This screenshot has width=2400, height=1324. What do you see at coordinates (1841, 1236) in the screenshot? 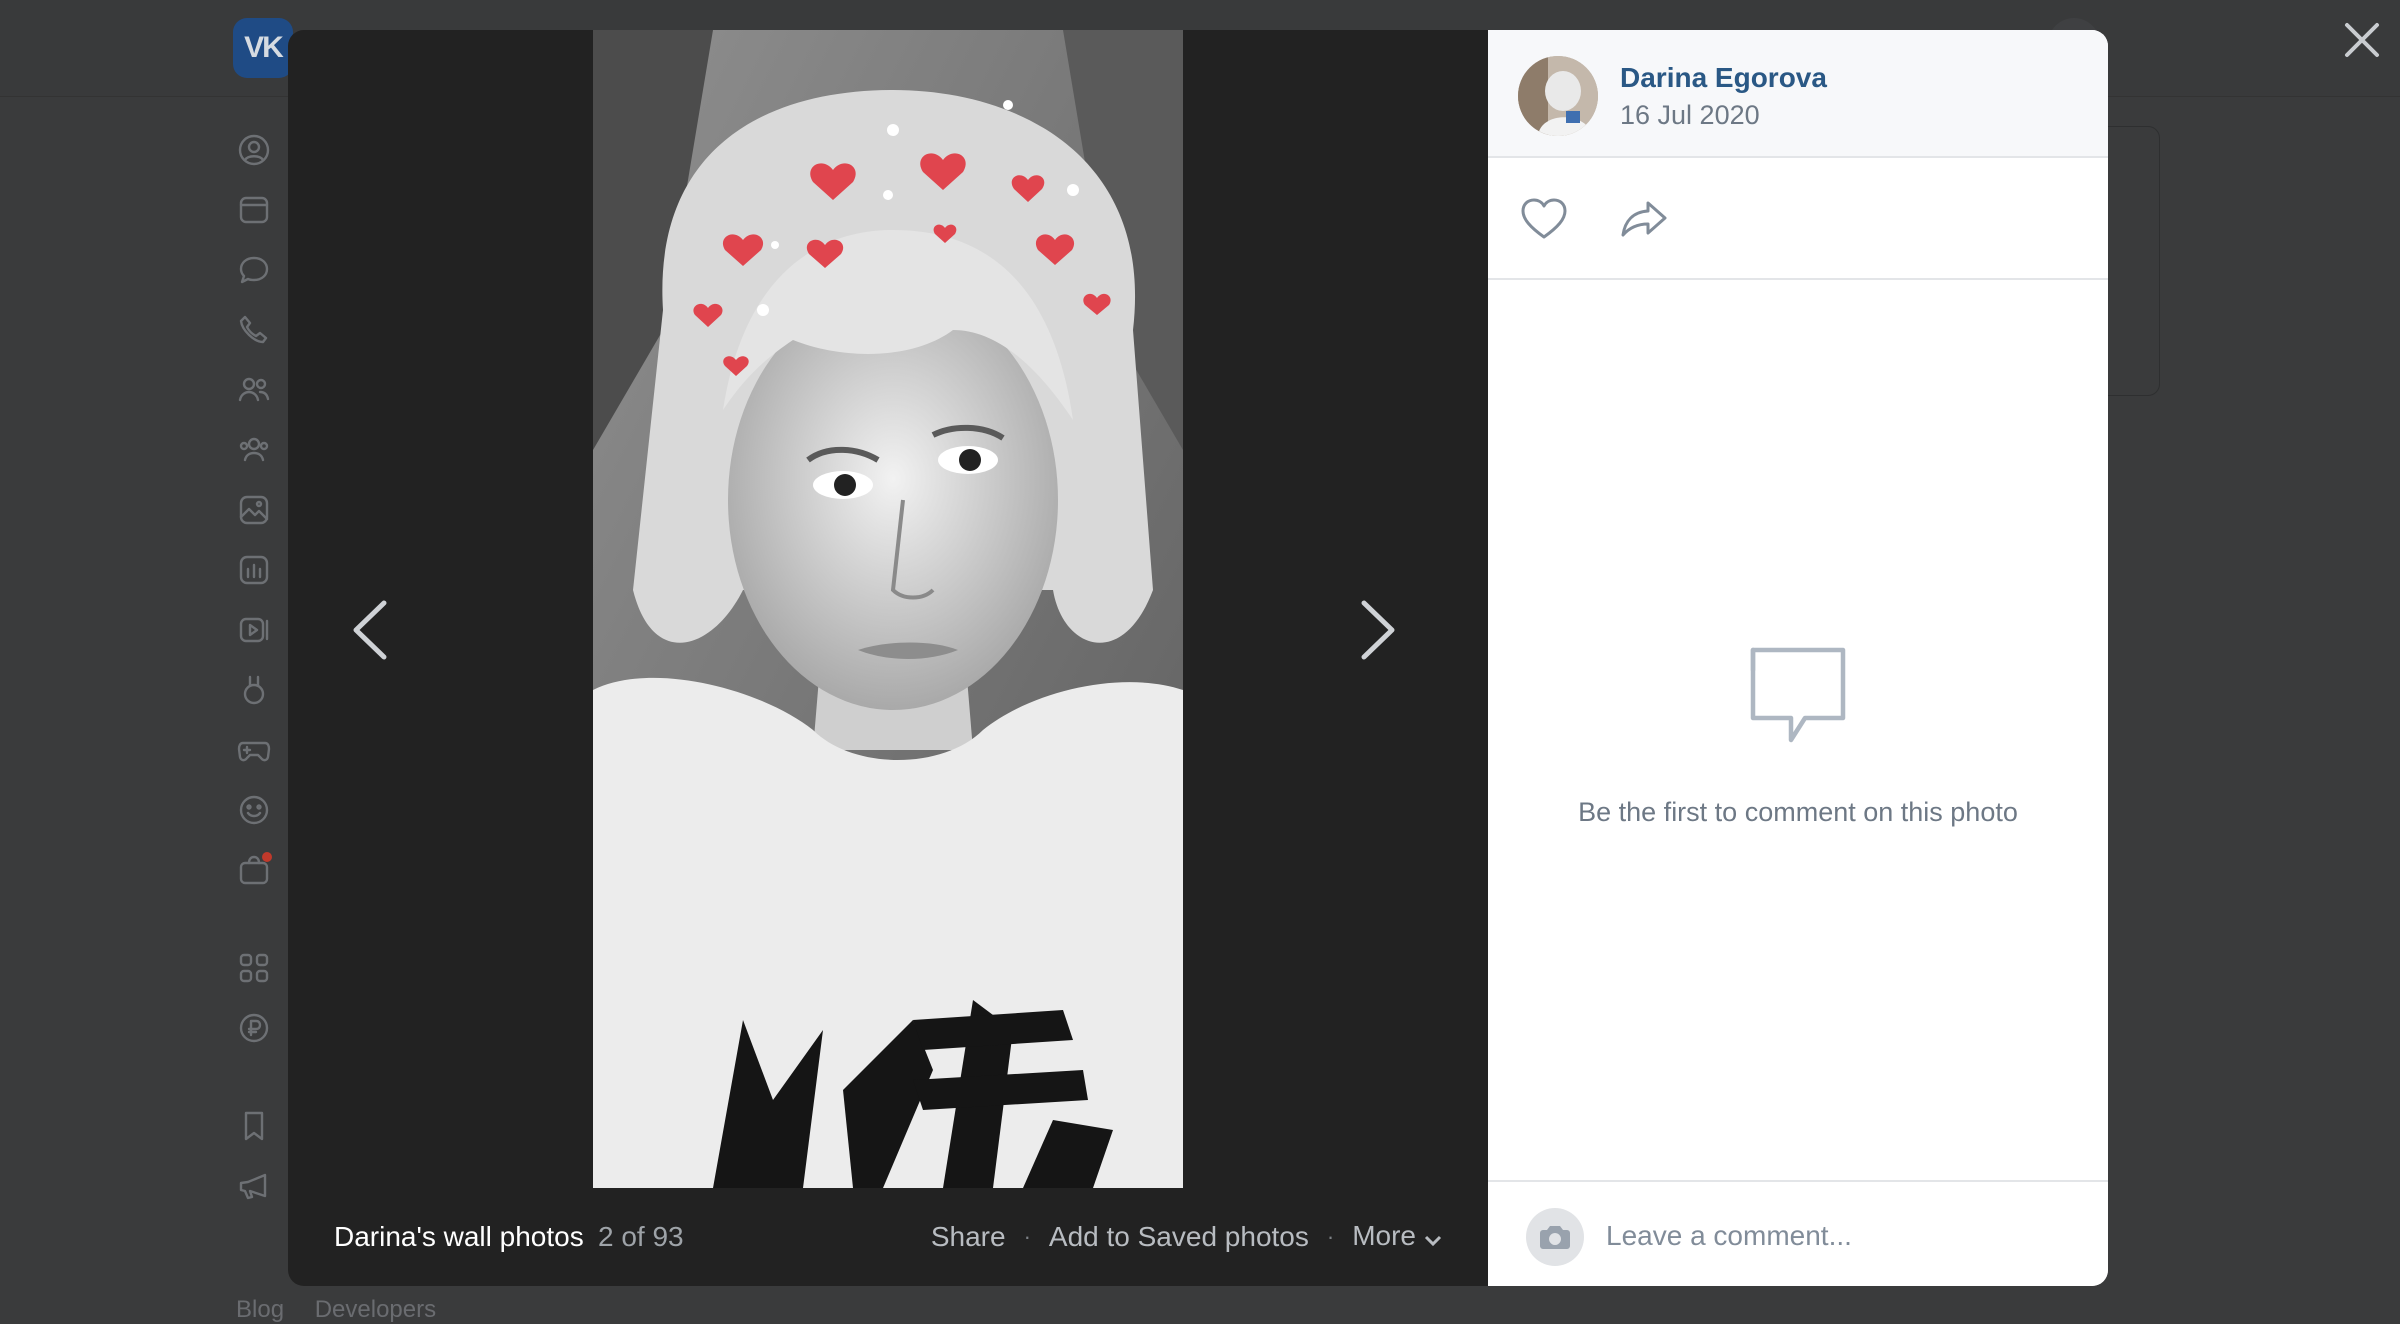
I see `comment-input` at bounding box center [1841, 1236].